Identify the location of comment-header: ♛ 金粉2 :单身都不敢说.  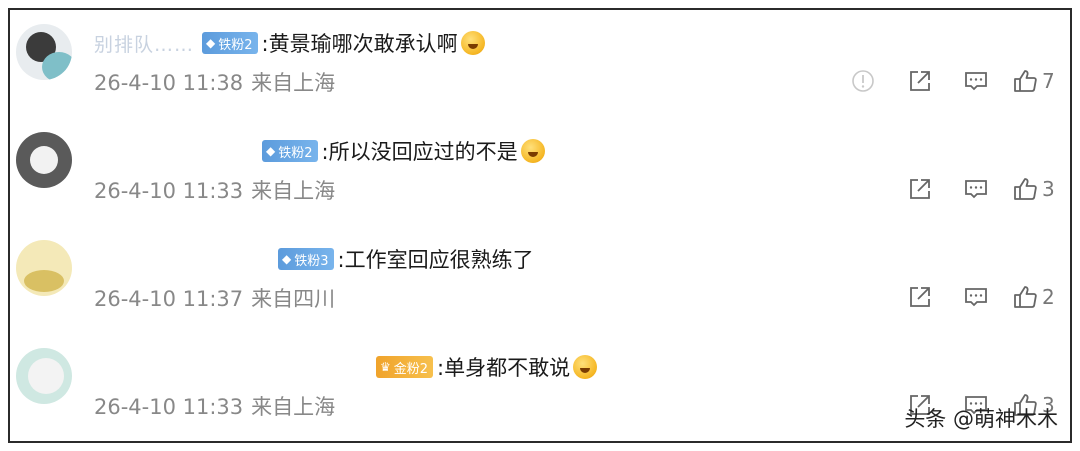
(346, 367).